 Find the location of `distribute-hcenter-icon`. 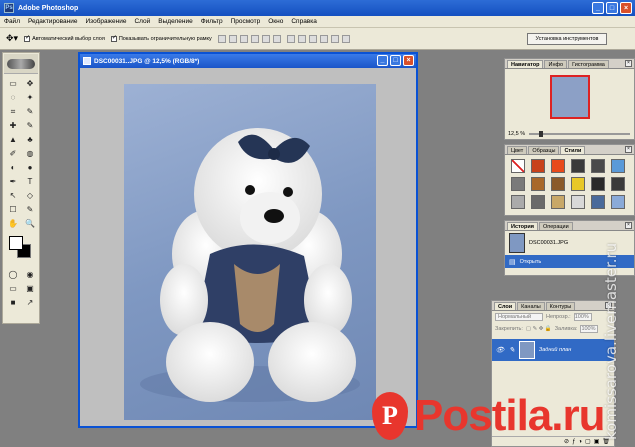

distribute-hcenter-icon is located at coordinates (334, 38).